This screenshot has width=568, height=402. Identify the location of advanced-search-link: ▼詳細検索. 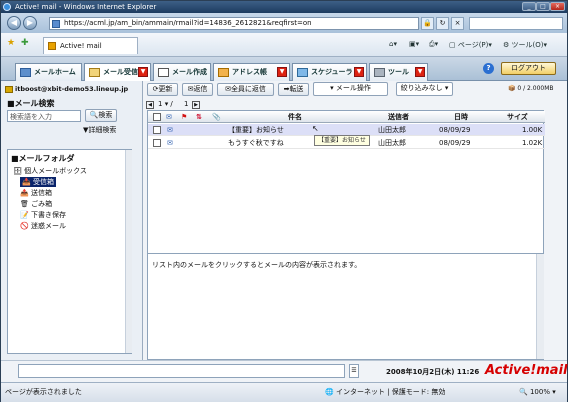
(99, 130).